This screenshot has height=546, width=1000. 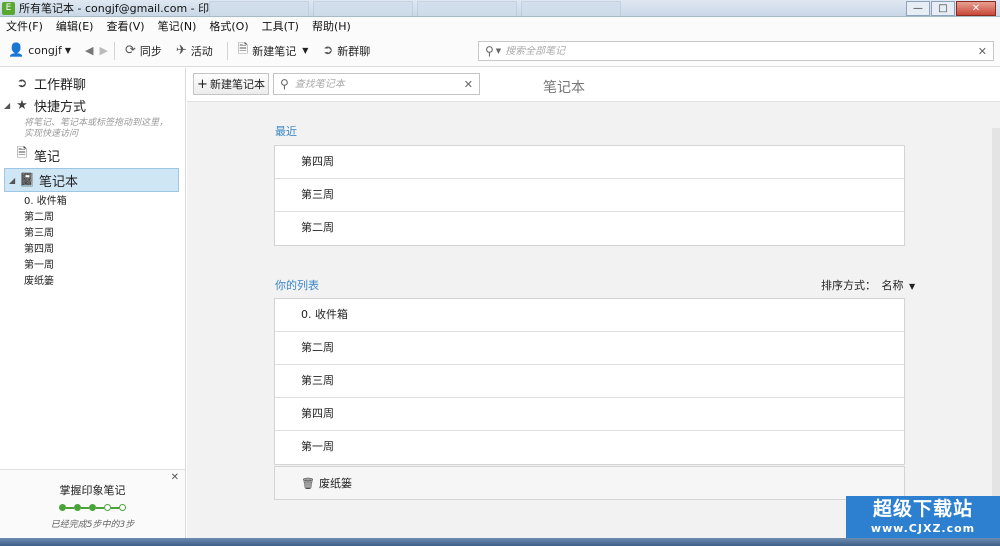 I want to click on new-note-label: 新建笔记, so click(x=274, y=51).